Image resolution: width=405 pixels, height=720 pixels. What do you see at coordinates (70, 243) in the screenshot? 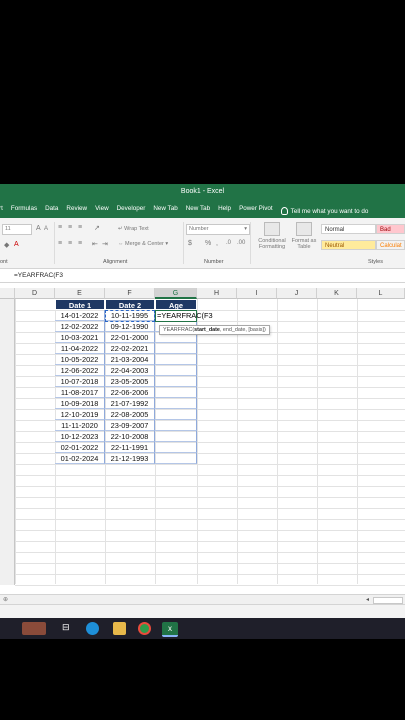
I see `align-center-icon: ≡` at bounding box center [70, 243].